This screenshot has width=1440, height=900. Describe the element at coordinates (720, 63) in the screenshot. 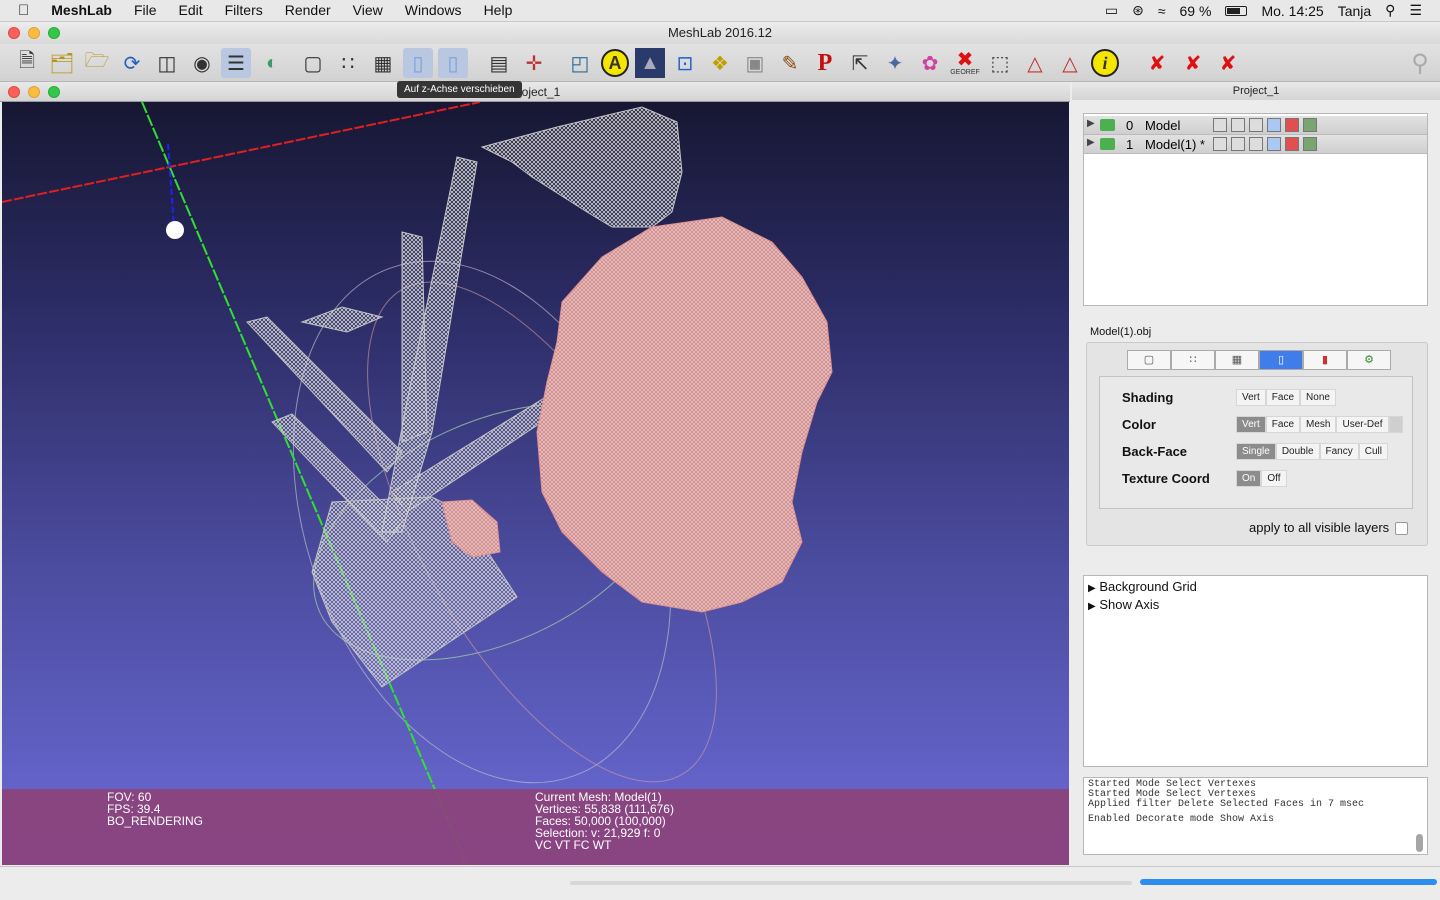

I see `align-icon: ❖` at that location.